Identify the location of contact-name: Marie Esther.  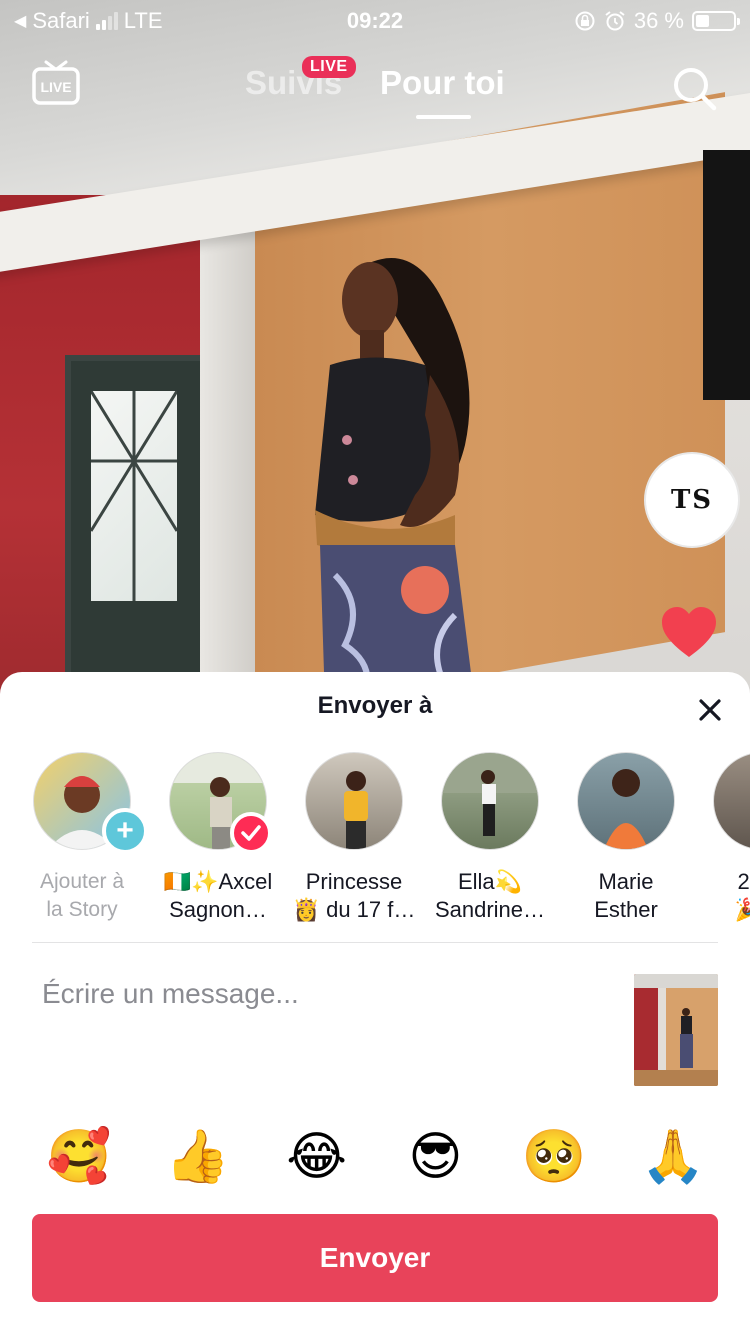
(626, 895).